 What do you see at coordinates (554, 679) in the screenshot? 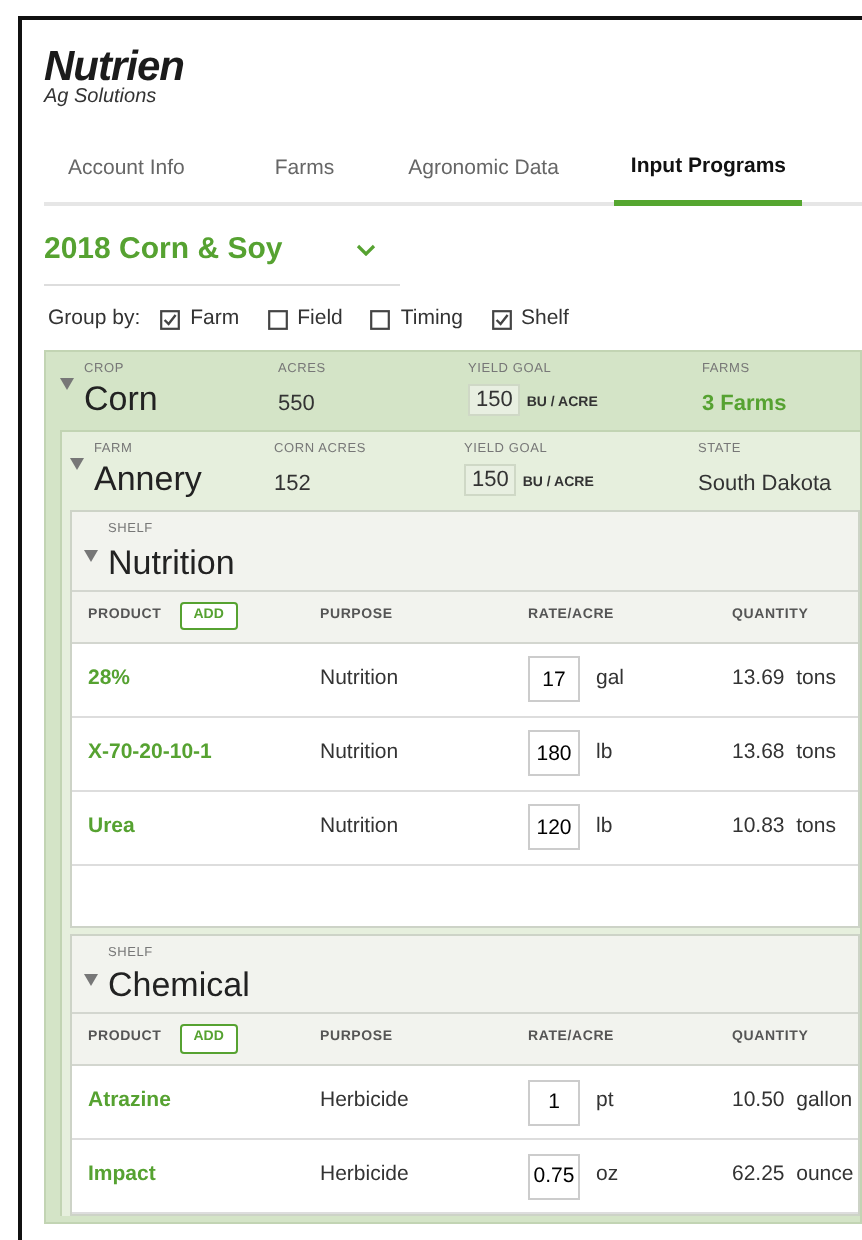
I see `rate-input: 17` at bounding box center [554, 679].